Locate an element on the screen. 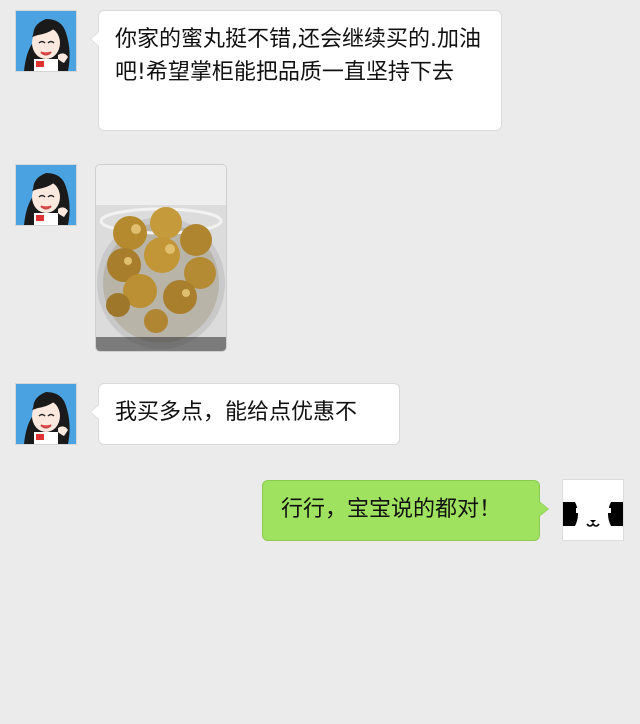 The height and width of the screenshot is (724, 640). message-text: 我买多点，能给点优惠不 is located at coordinates (236, 412).